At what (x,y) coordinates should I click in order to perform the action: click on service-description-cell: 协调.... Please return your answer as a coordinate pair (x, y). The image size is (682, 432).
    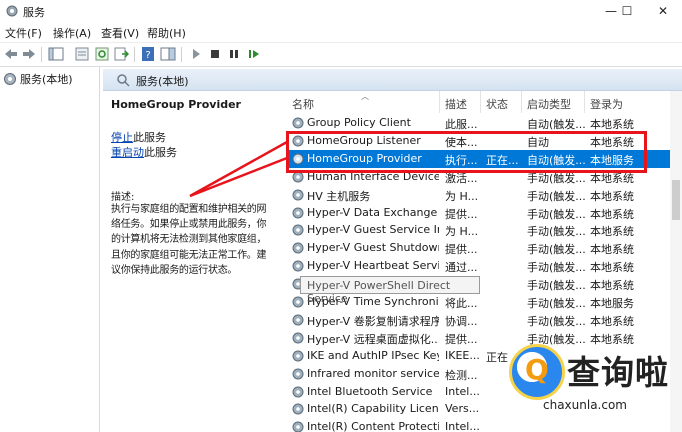
    Looking at the image, I should click on (461, 321).